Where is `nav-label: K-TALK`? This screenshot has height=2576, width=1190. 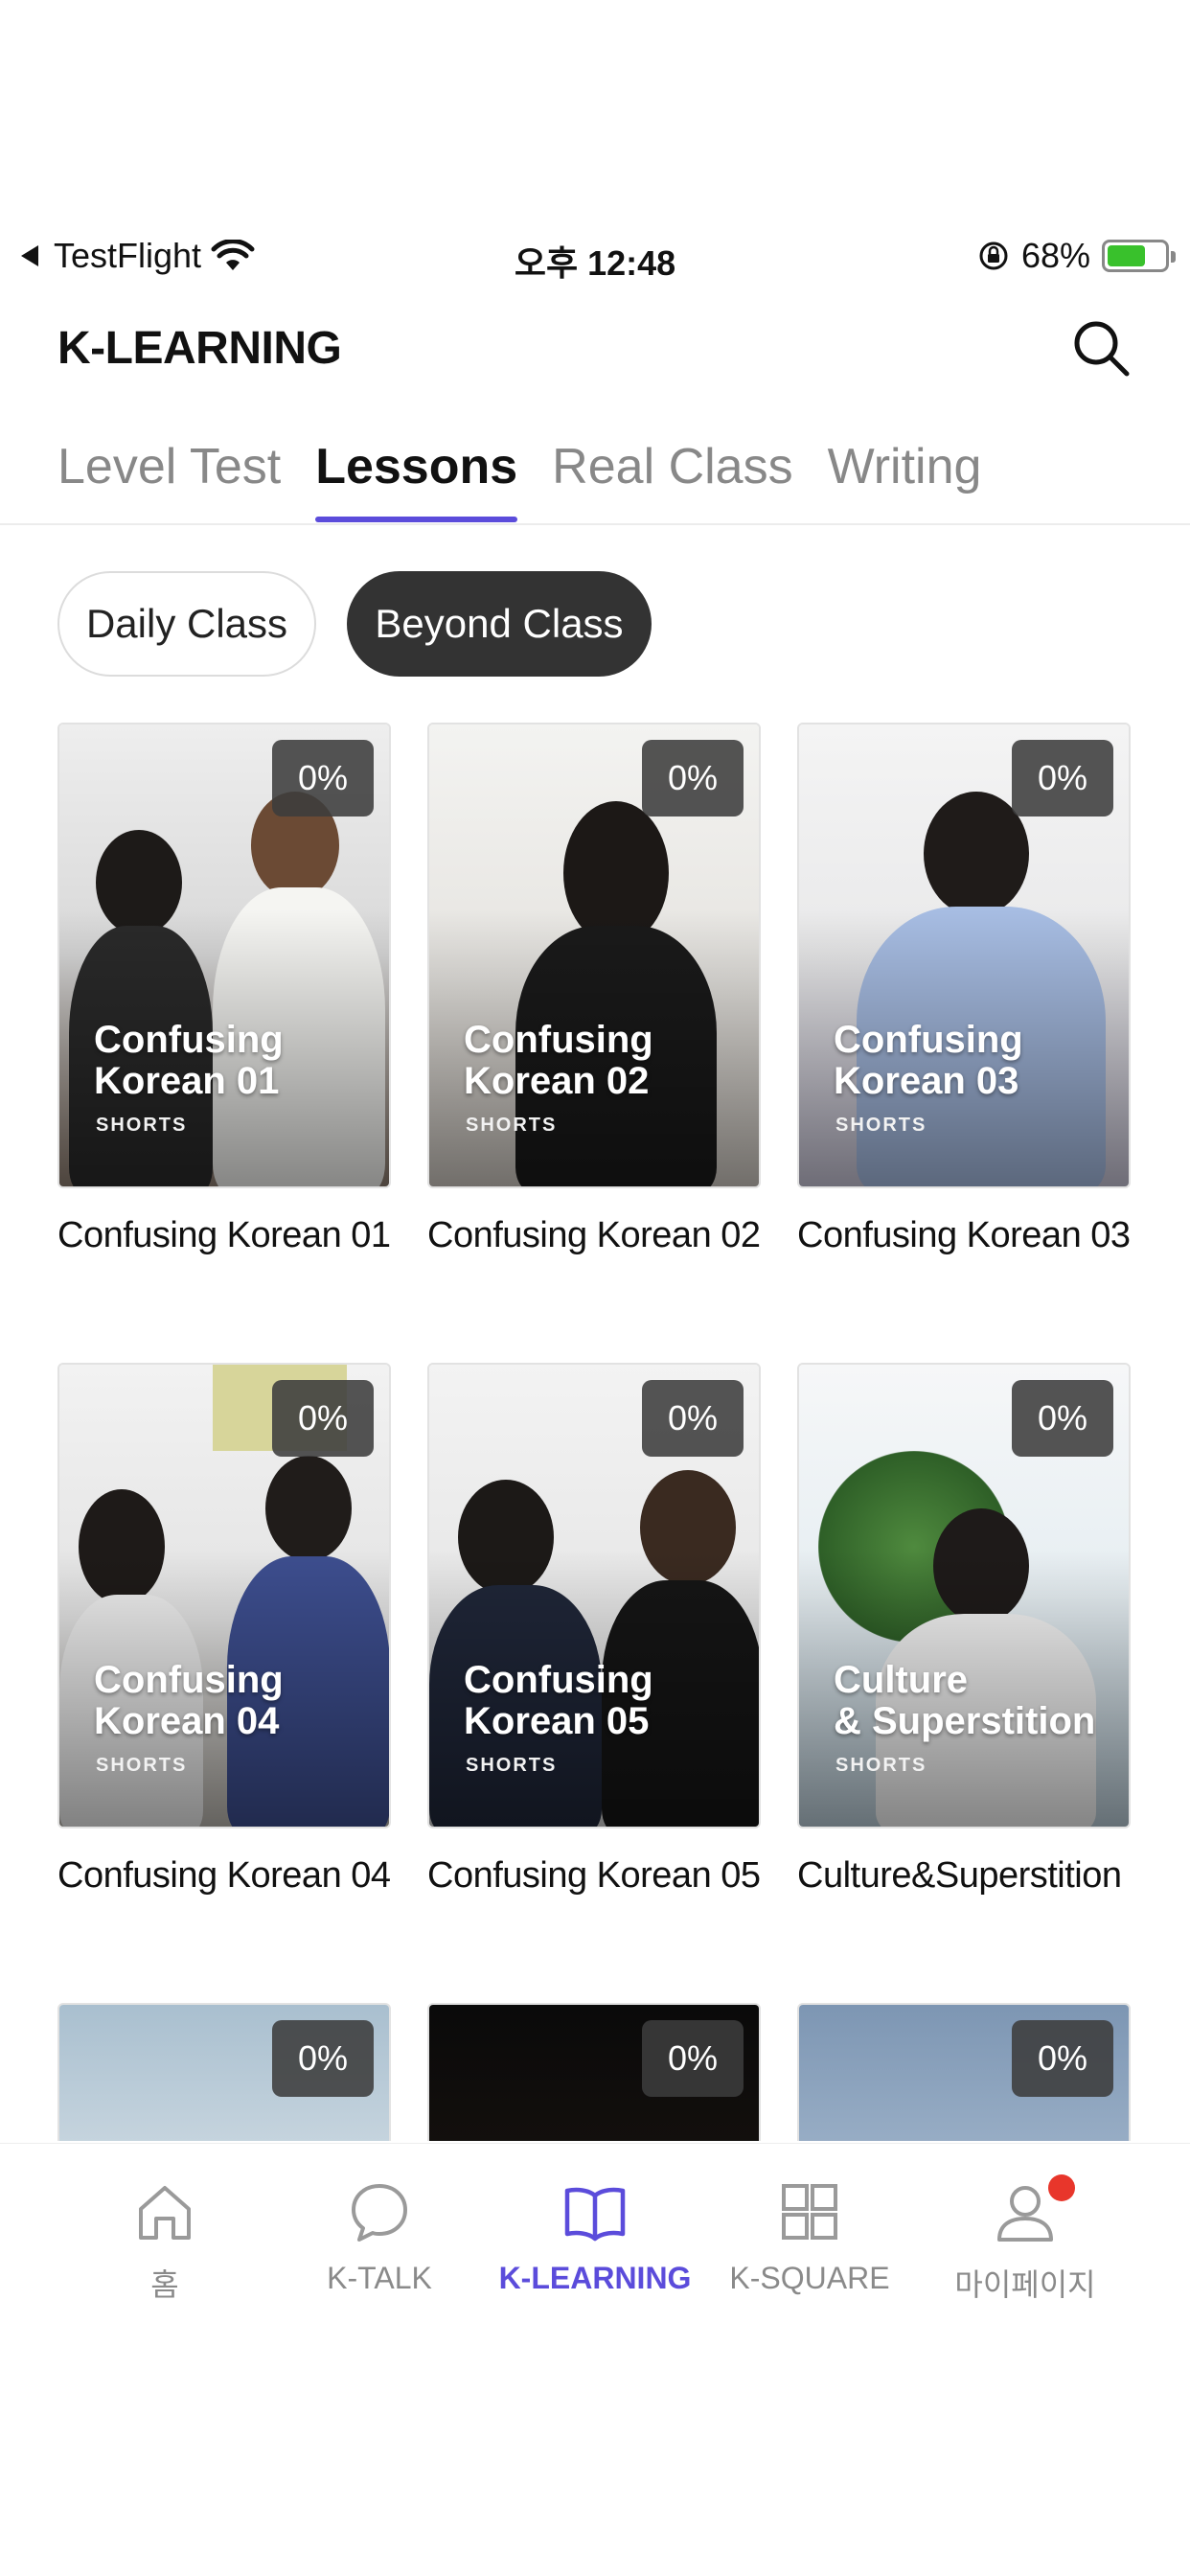 nav-label: K-TALK is located at coordinates (380, 2278).